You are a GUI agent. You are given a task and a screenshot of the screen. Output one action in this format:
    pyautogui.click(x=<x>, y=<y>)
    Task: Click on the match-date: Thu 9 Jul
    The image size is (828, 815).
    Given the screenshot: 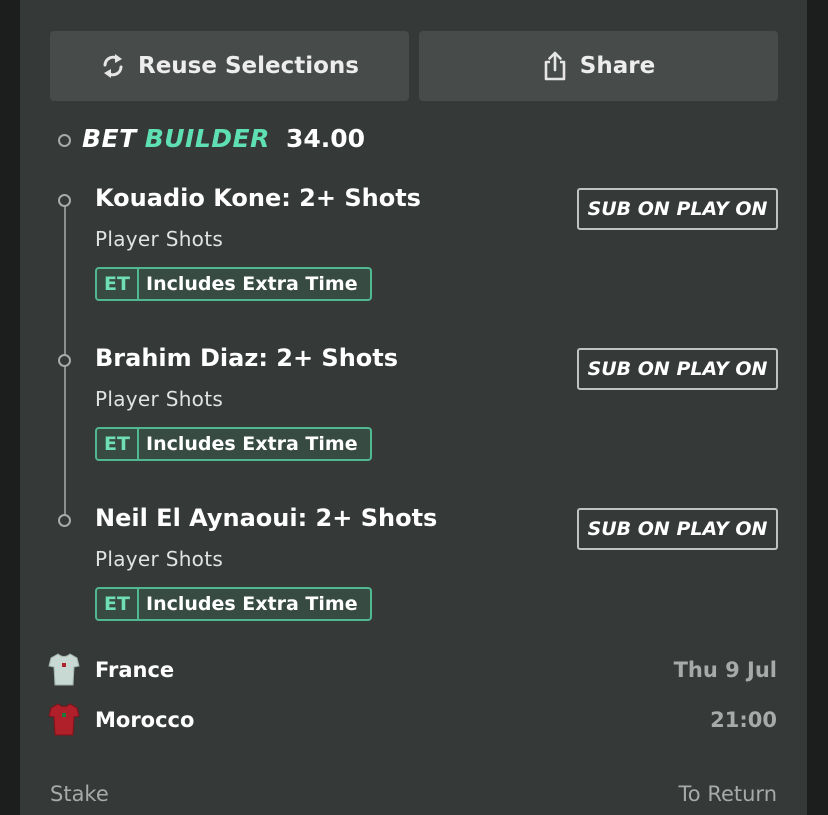 What is the action you would take?
    pyautogui.click(x=725, y=670)
    